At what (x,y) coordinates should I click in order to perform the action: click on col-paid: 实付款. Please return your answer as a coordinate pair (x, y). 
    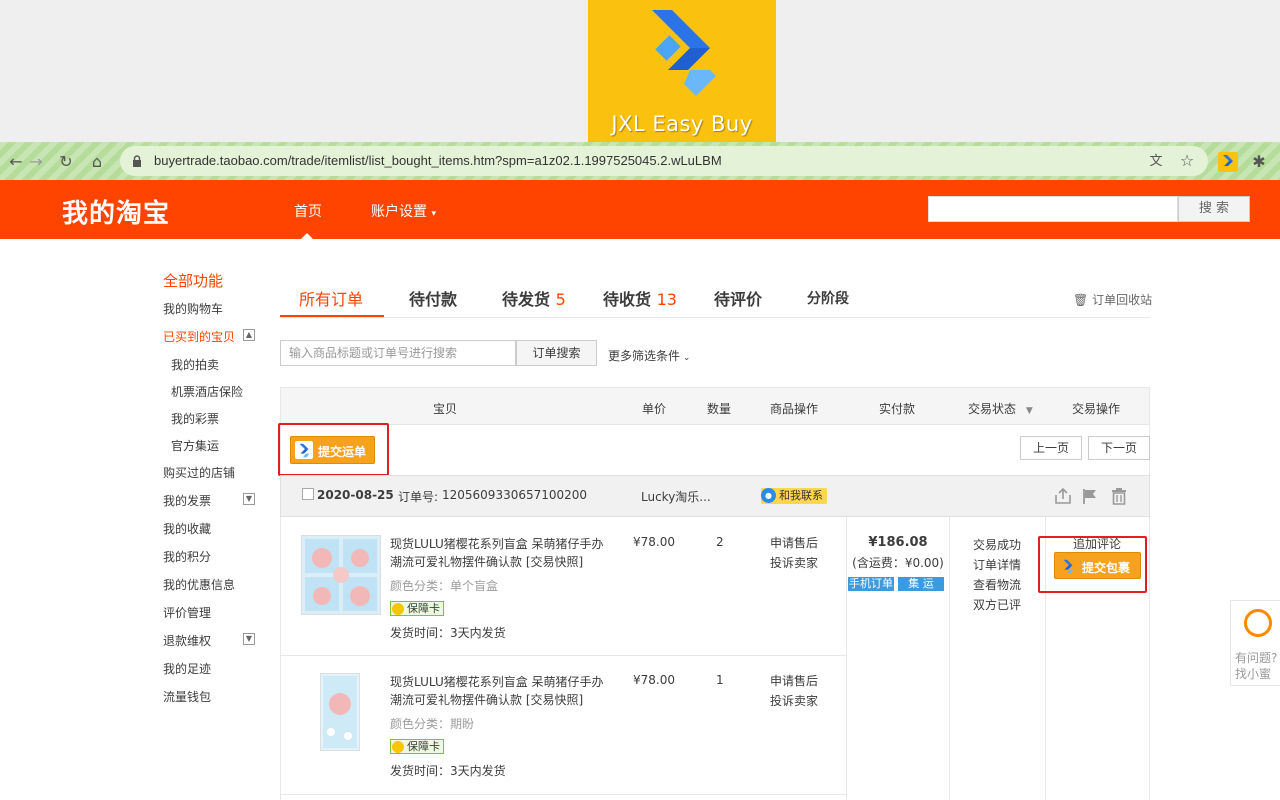
    Looking at the image, I should click on (897, 409).